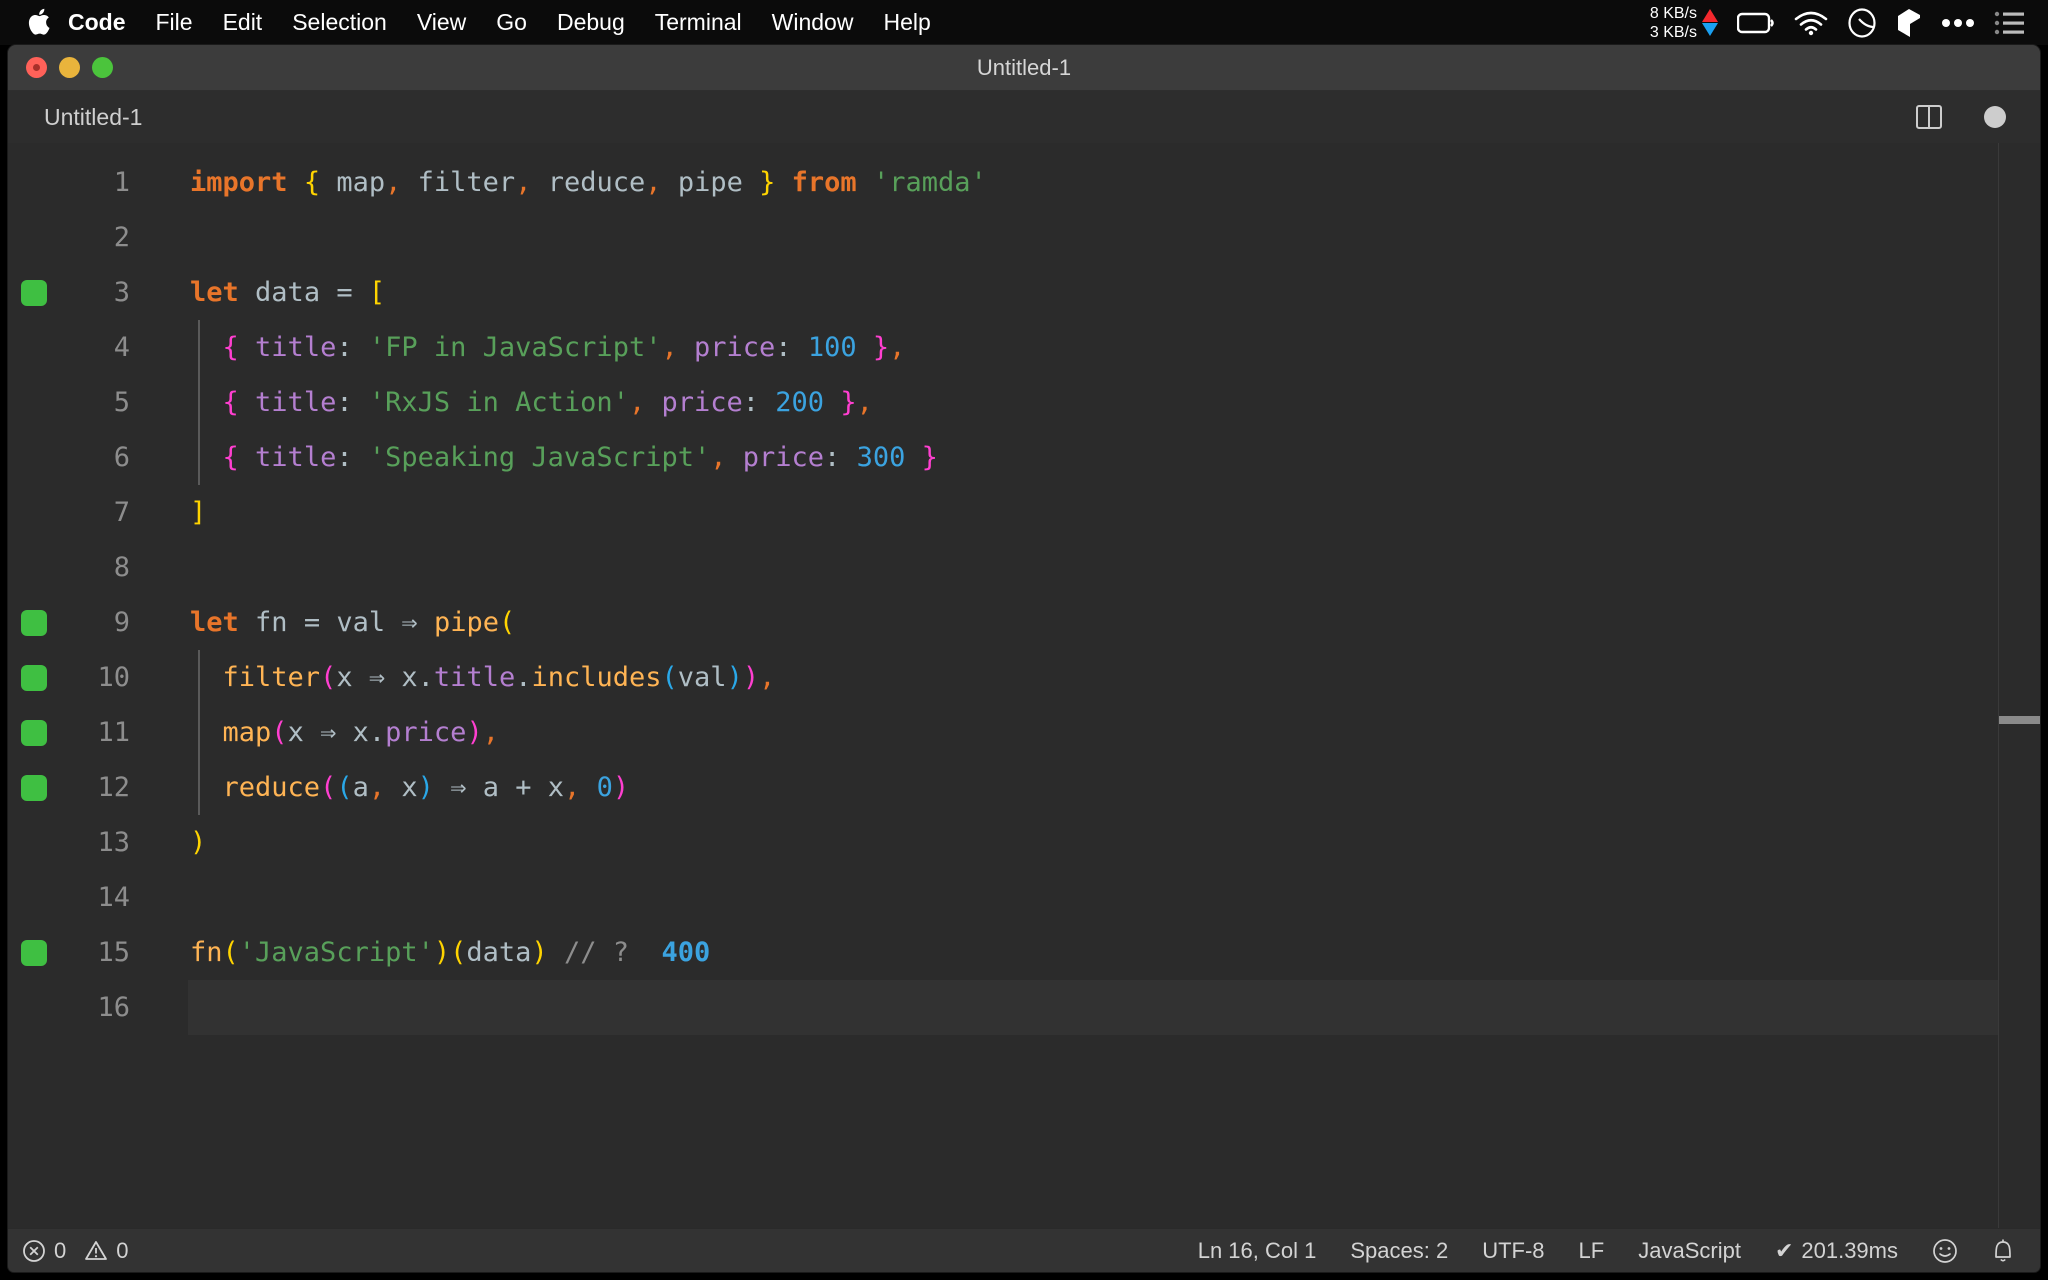 This screenshot has height=1280, width=2048. Describe the element at coordinates (1024, 897) in the screenshot. I see `code-line: 14` at that location.